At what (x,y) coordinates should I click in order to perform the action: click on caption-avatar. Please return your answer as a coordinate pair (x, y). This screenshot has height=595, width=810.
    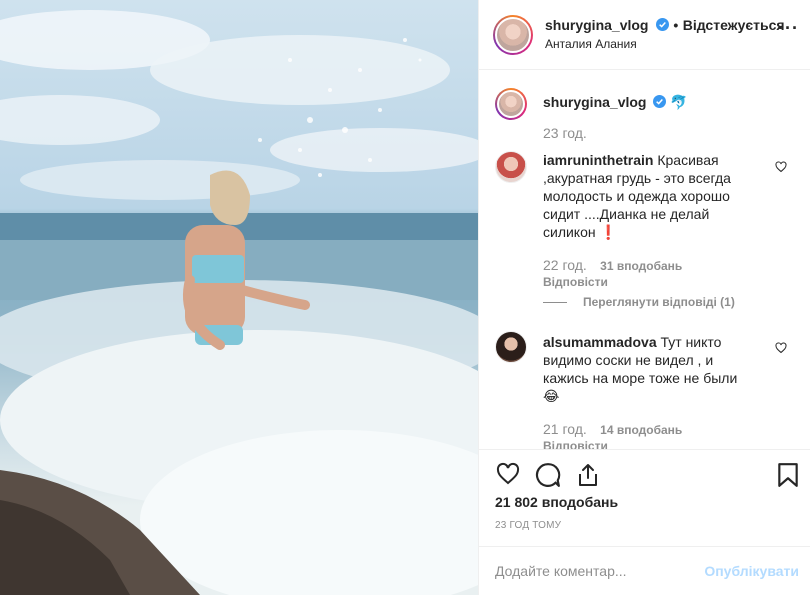
    Looking at the image, I should click on (511, 104).